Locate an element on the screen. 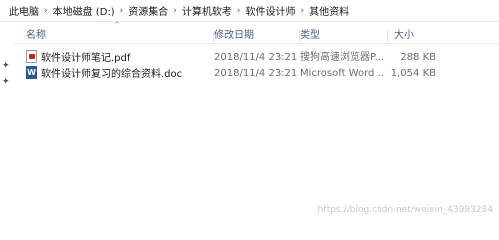 The width and height of the screenshot is (499, 240). column-header-date: 修改日期 is located at coordinates (254, 36).